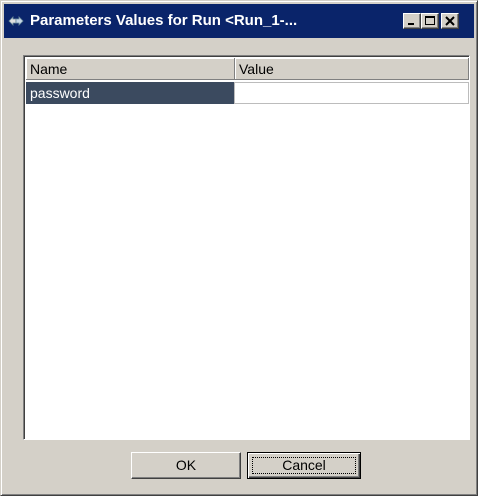 This screenshot has width=478, height=496. What do you see at coordinates (186, 465) in the screenshot?
I see `ok-button: OK` at bounding box center [186, 465].